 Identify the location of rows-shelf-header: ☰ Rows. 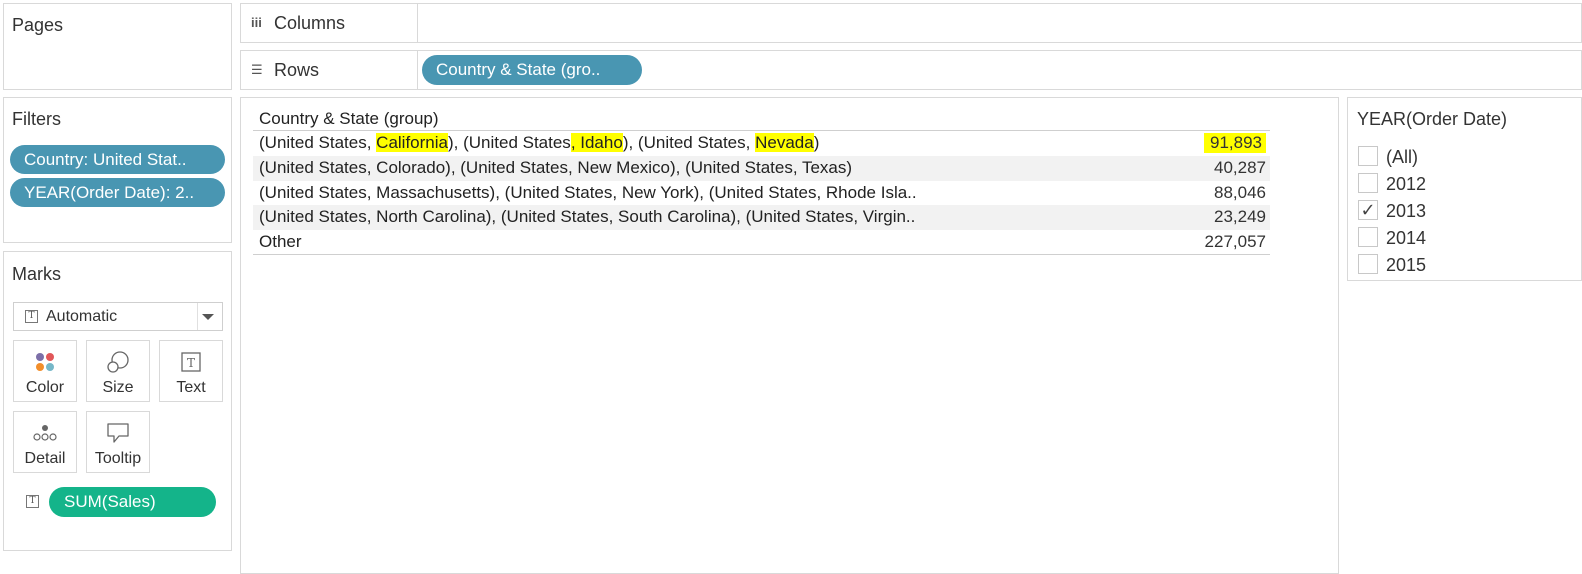
(329, 70).